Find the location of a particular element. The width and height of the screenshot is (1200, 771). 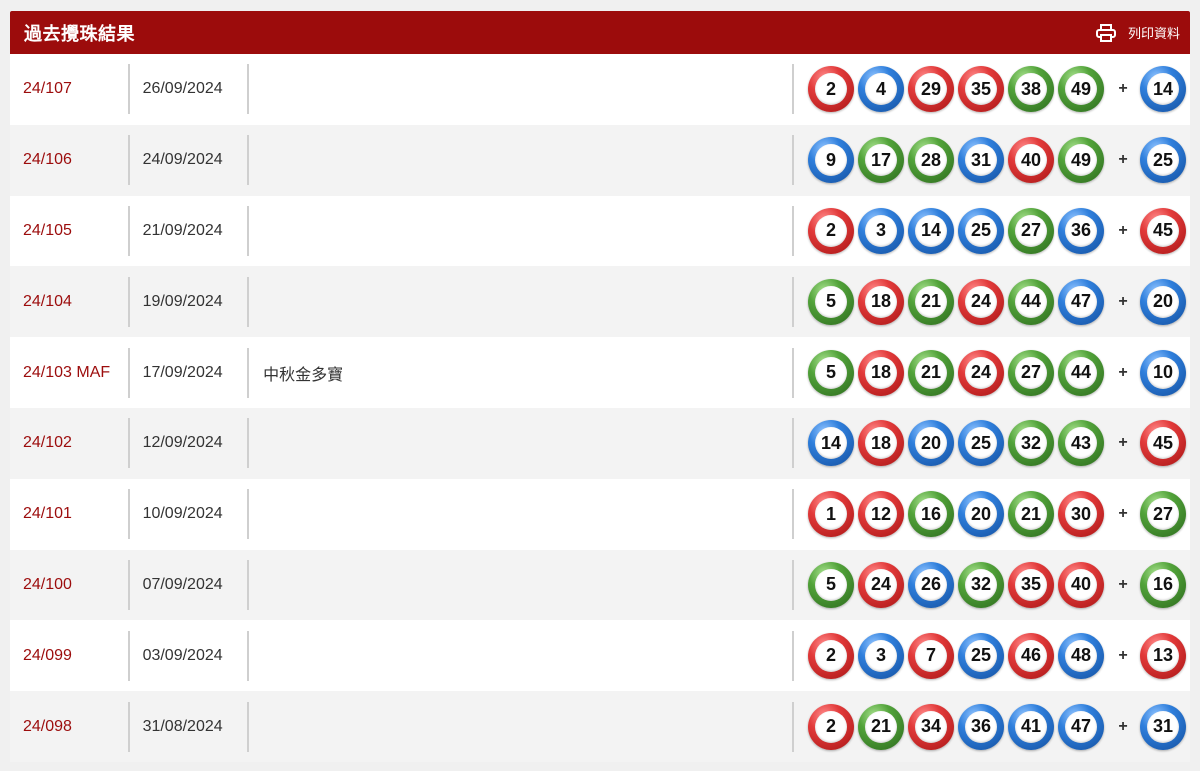

result-row: 24/103 MAF 17/09/2024 中秋金多寶 5 18 21 24 27 44 +10 is located at coordinates (600, 372).